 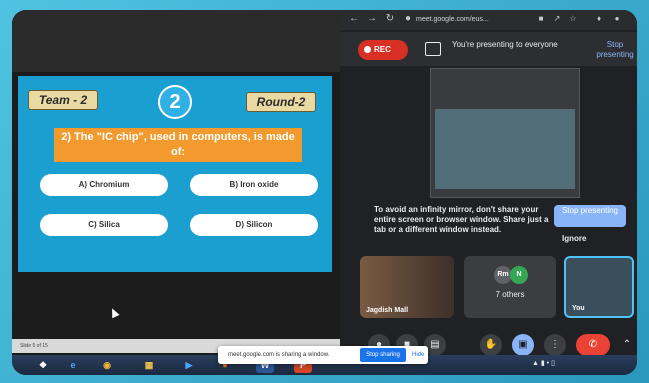 What do you see at coordinates (354, 19) in the screenshot?
I see `back-icon: ←` at bounding box center [354, 19].